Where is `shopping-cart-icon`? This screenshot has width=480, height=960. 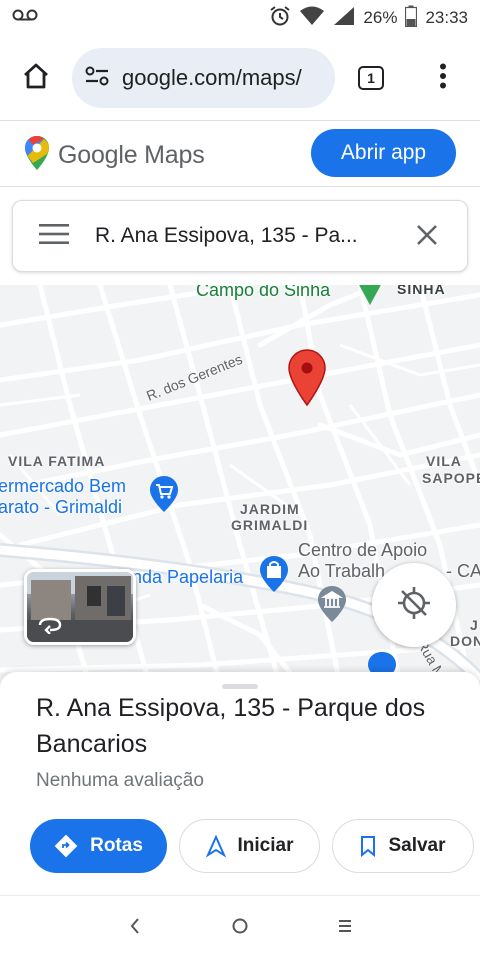 shopping-cart-icon is located at coordinates (164, 496).